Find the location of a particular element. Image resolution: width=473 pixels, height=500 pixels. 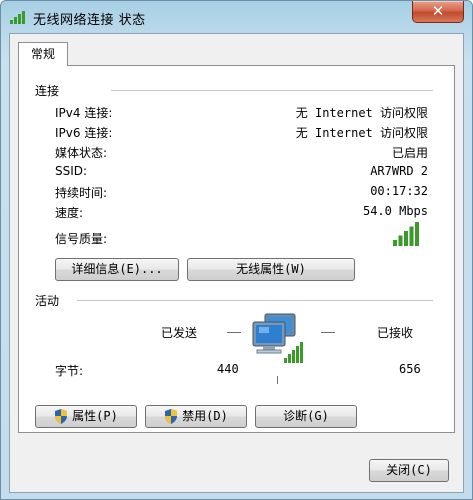

sent-dash is located at coordinates (234, 332).